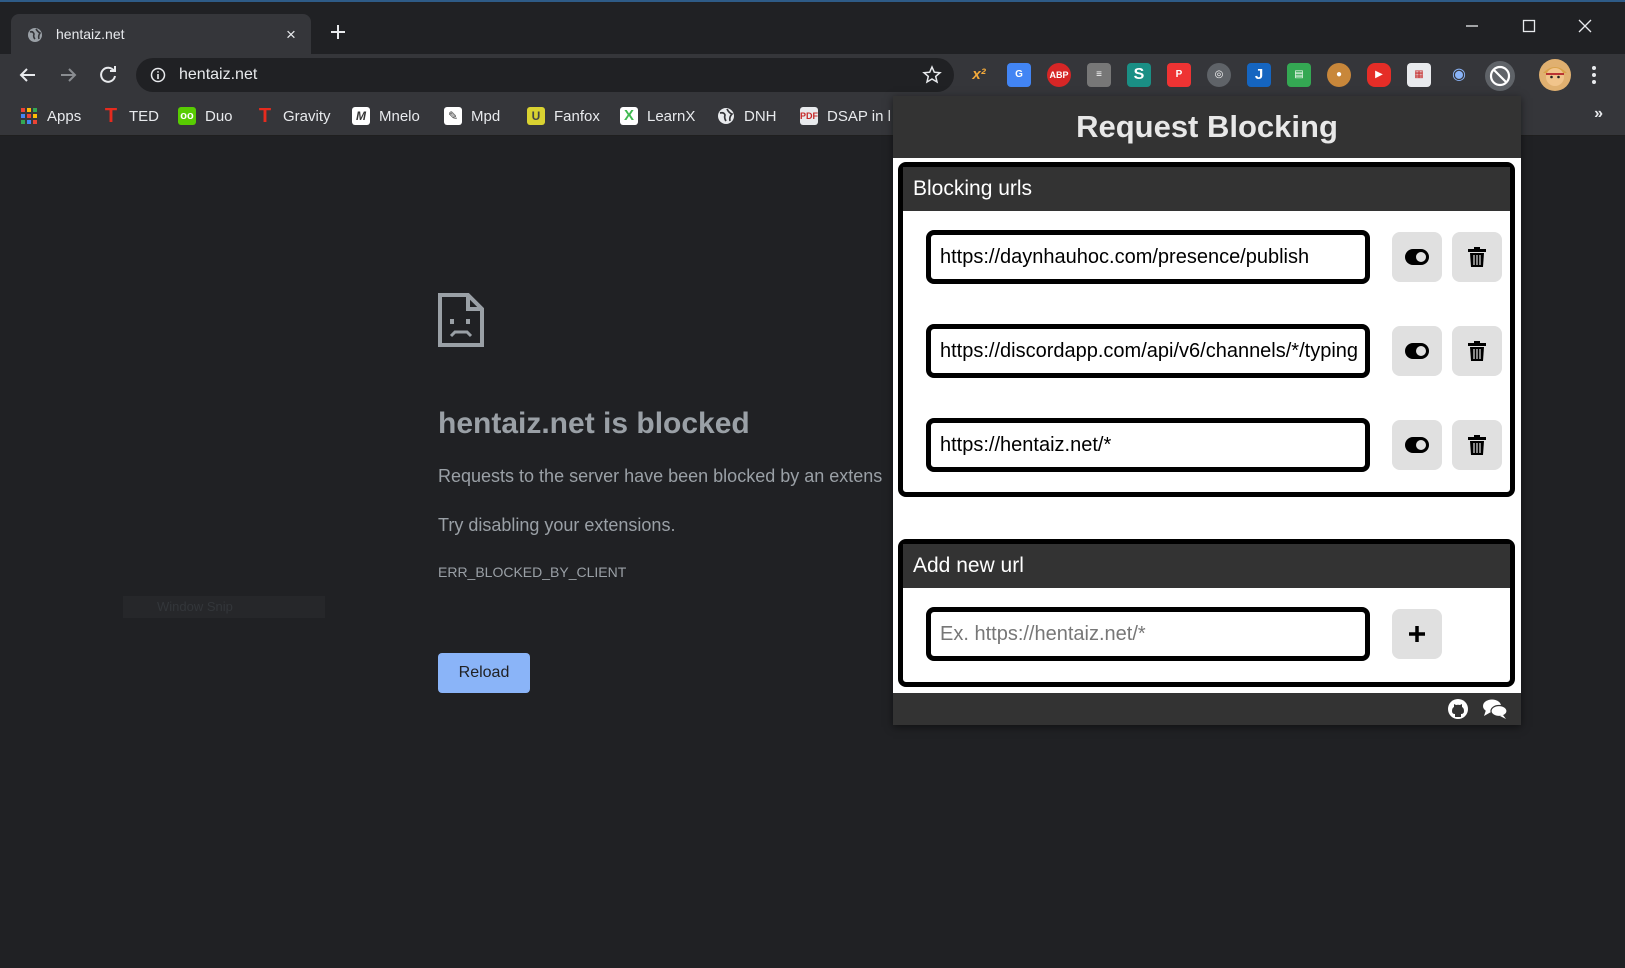 This screenshot has width=1625, height=968. I want to click on tab-close-icon: ×, so click(291, 35).